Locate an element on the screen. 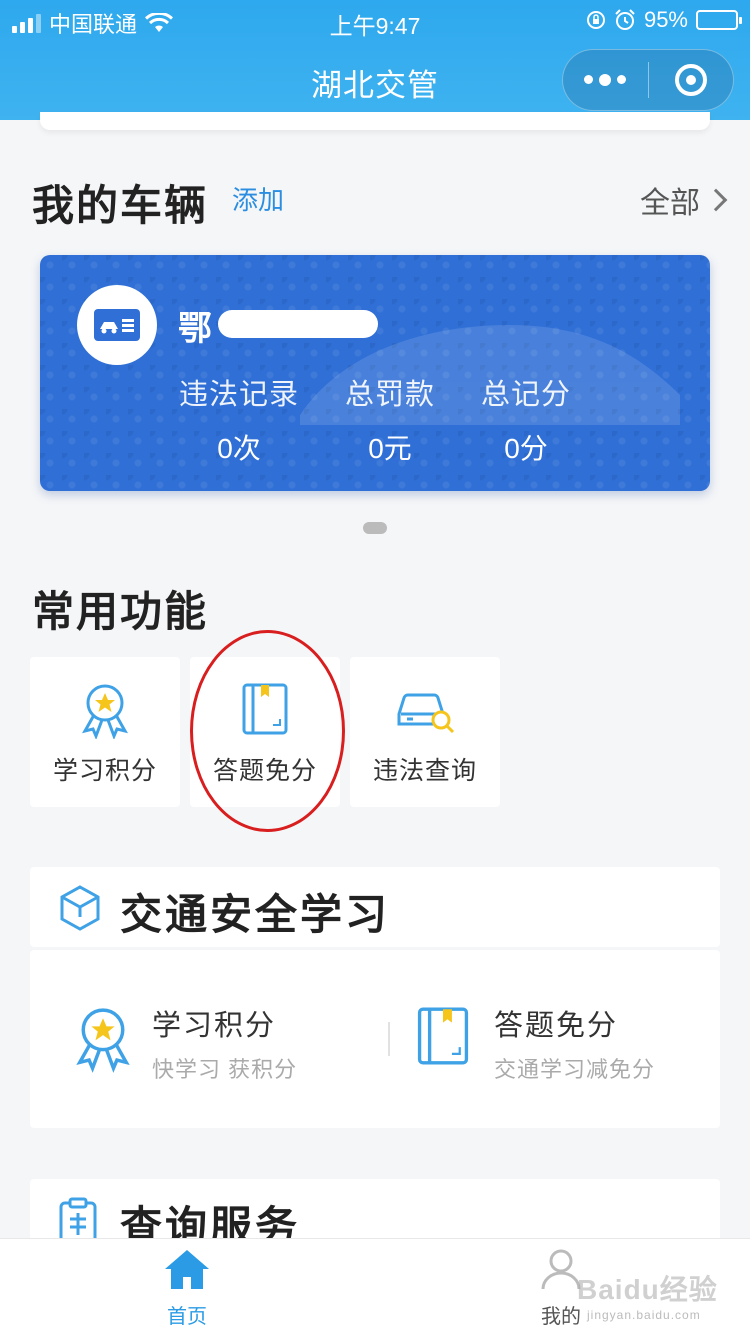  previous-card-edge is located at coordinates (375, 121).